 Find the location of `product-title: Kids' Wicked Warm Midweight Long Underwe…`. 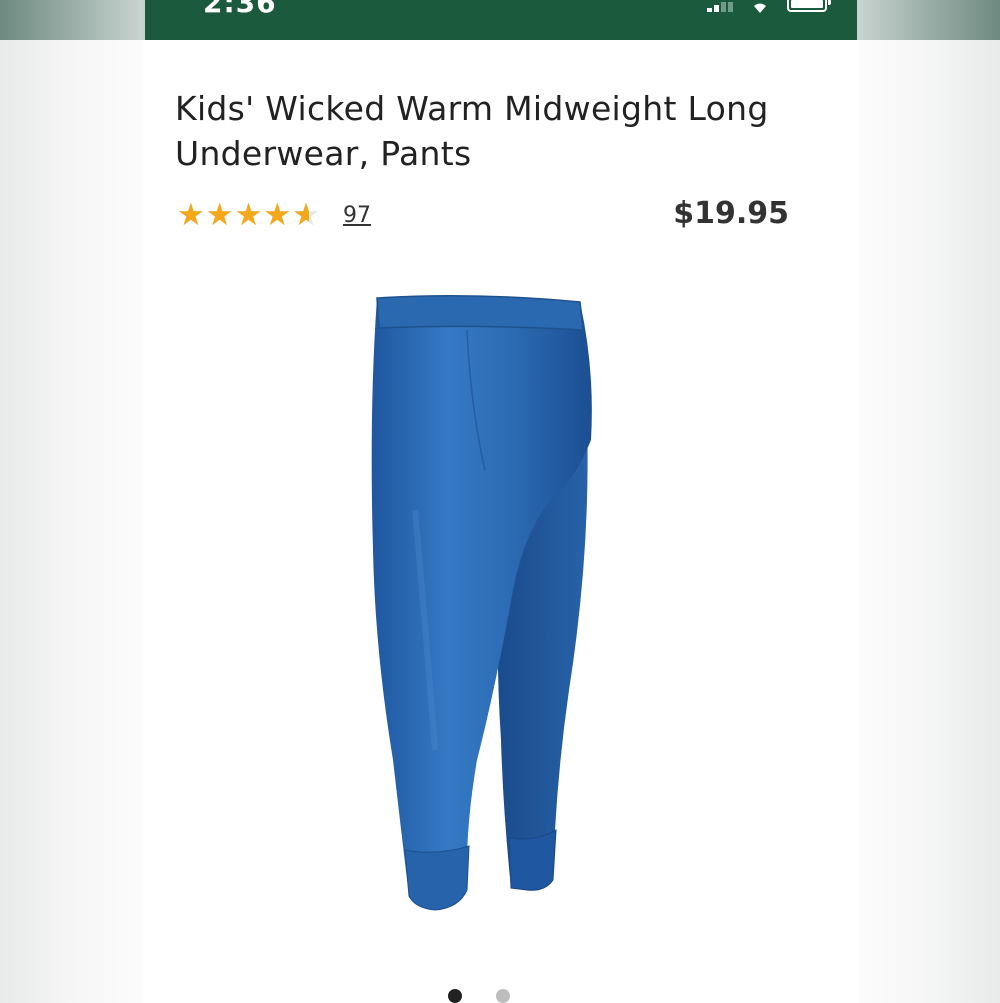

product-title: Kids' Wicked Warm Midweight Long Underwe… is located at coordinates (472, 131).